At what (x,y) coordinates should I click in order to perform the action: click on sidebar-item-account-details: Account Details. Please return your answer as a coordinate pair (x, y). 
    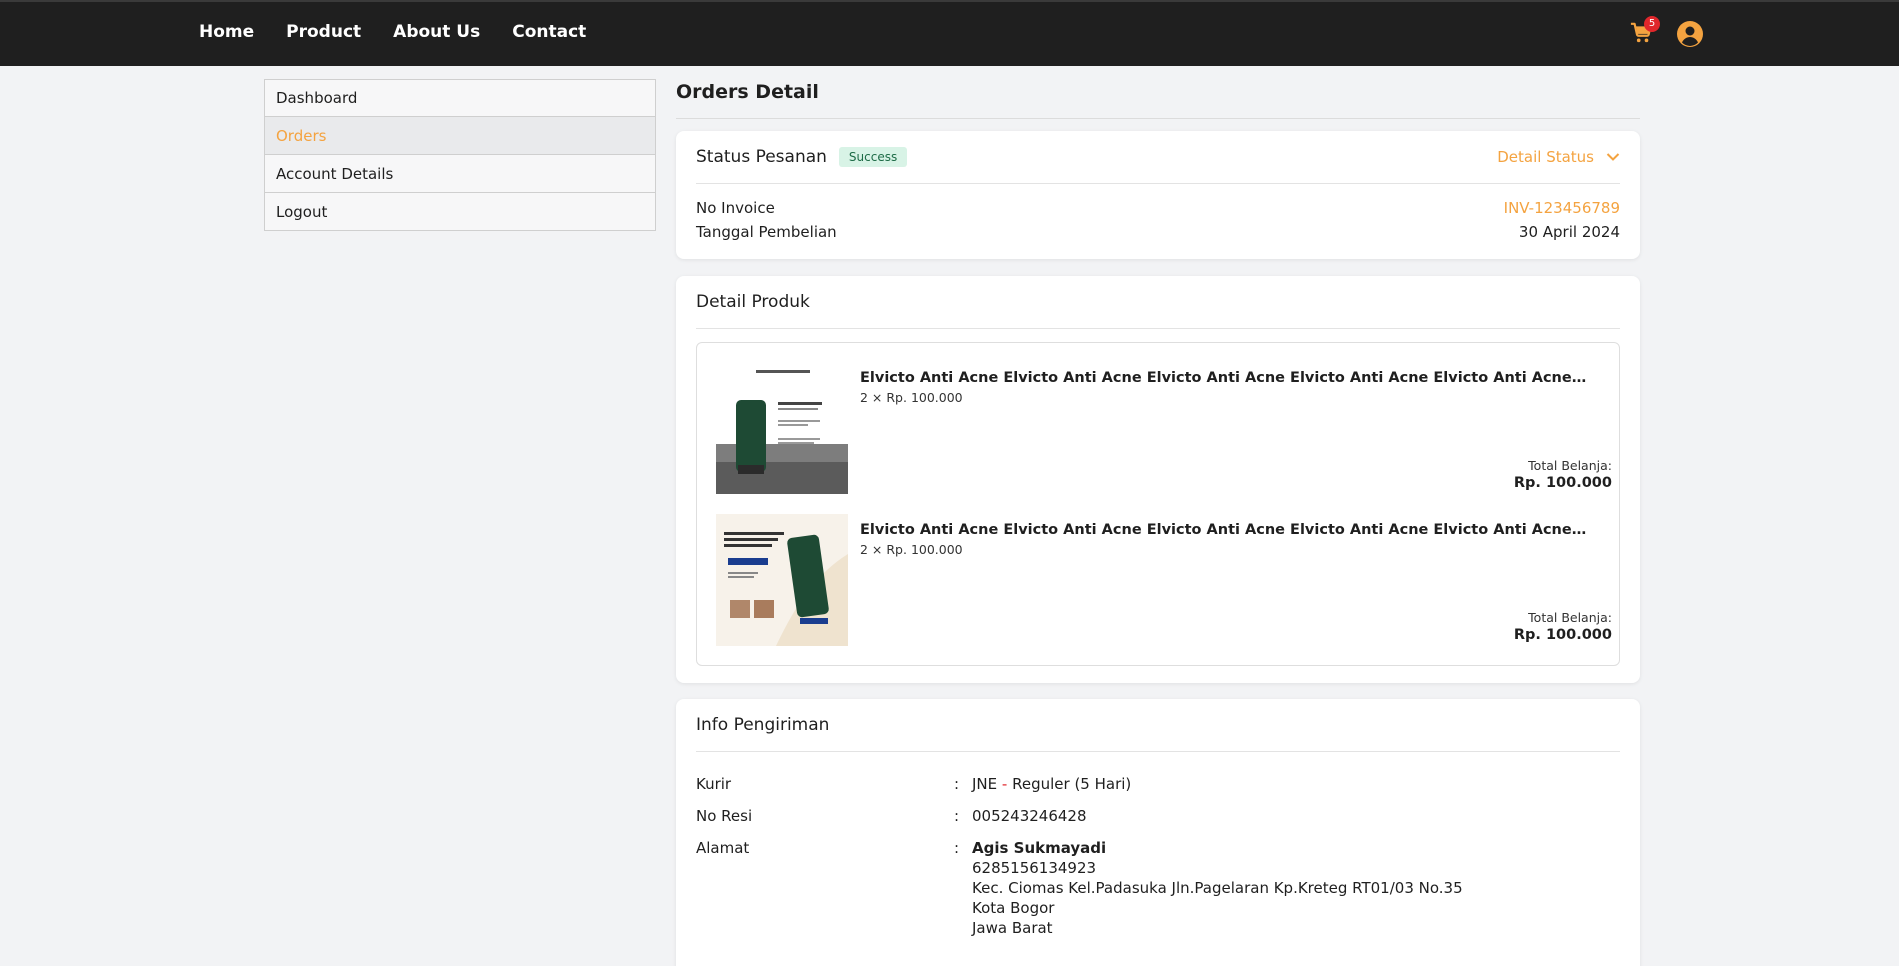
    Looking at the image, I should click on (460, 174).